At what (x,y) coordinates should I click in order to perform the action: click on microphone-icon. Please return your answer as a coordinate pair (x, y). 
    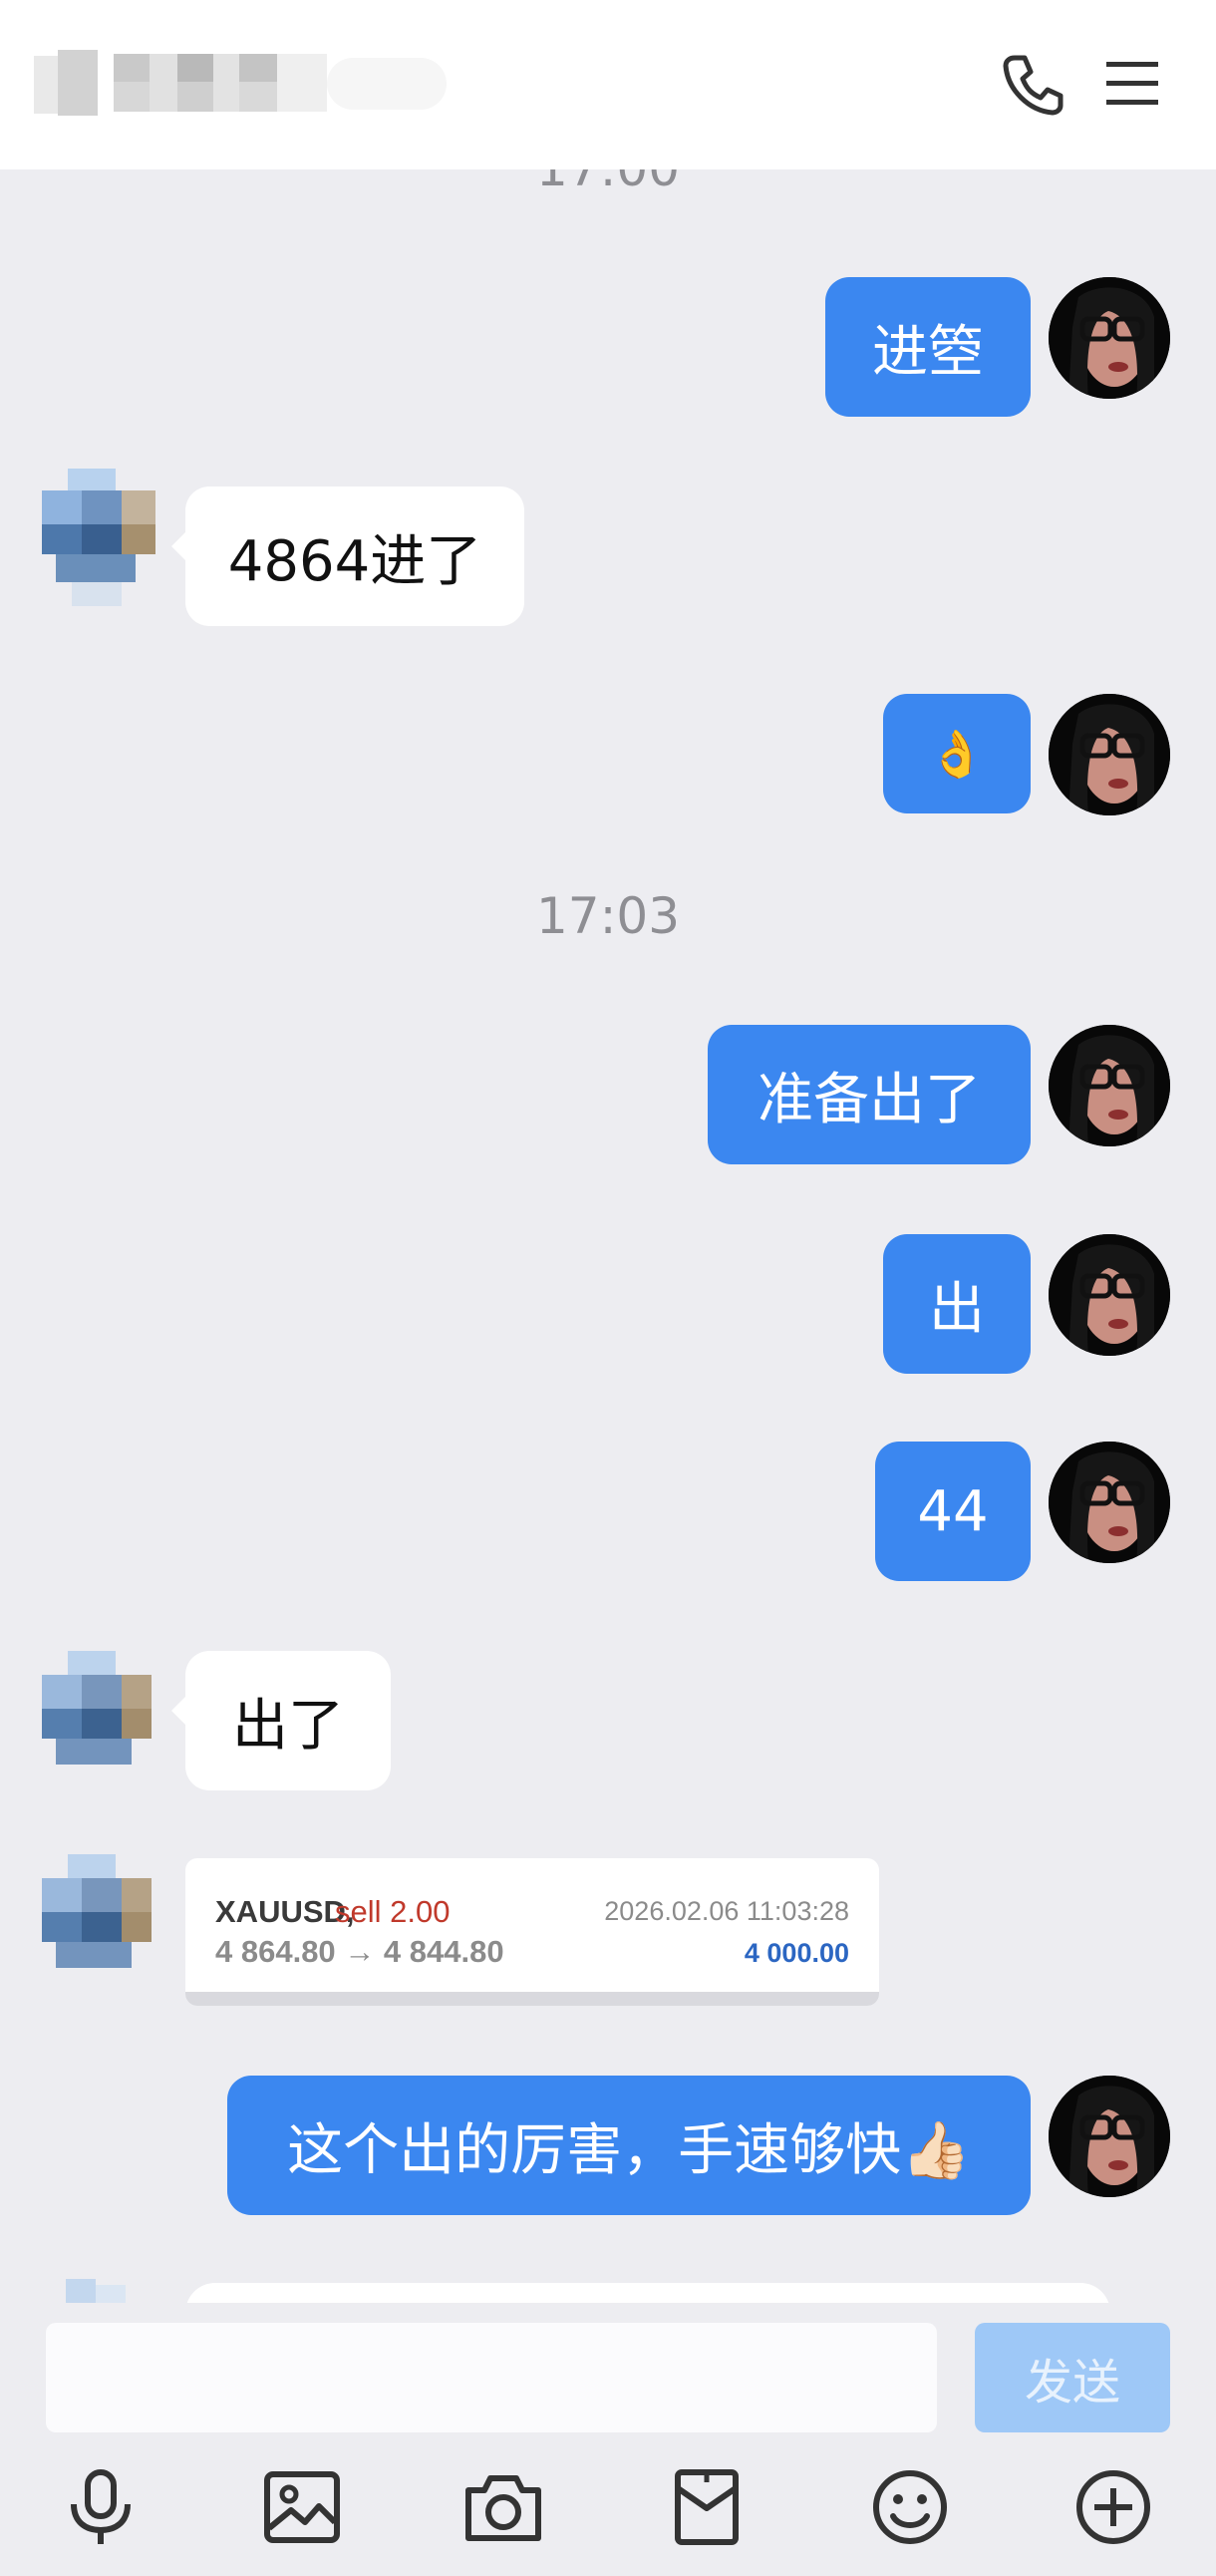
    Looking at the image, I should click on (101, 2507).